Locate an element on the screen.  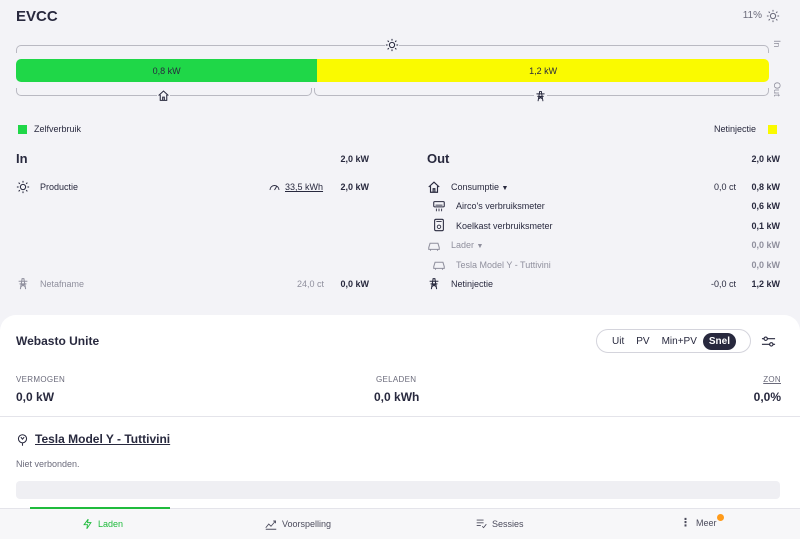
out-side-label: Out is located at coordinates (777, 89).